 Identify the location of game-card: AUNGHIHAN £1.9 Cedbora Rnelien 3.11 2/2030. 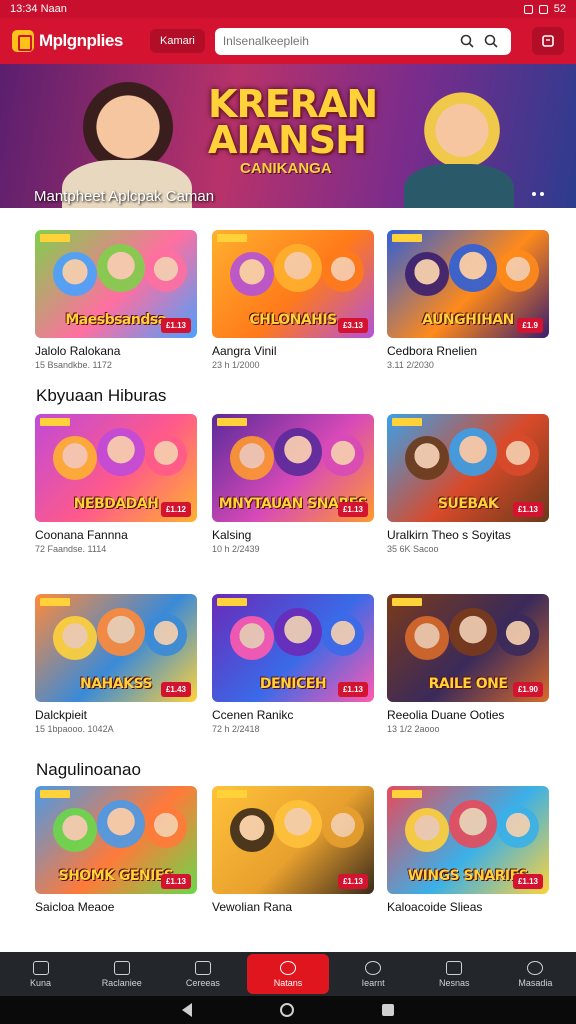
(468, 300).